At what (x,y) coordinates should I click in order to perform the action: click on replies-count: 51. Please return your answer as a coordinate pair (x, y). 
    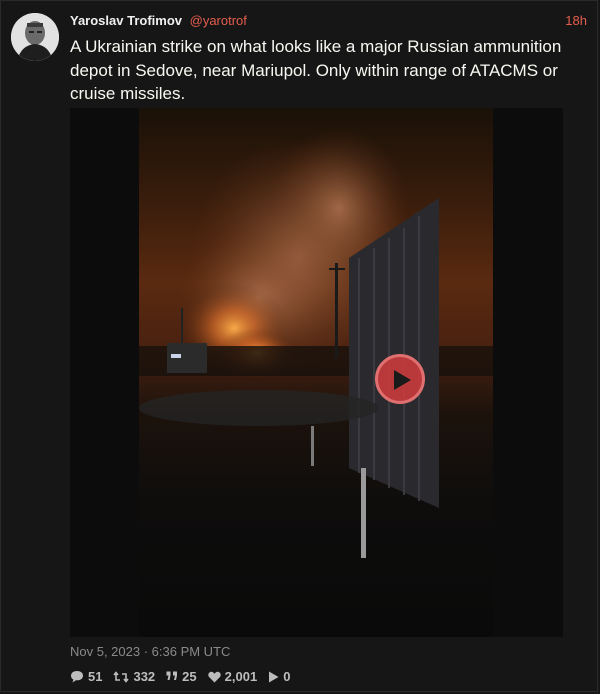
    Looking at the image, I should click on (95, 676).